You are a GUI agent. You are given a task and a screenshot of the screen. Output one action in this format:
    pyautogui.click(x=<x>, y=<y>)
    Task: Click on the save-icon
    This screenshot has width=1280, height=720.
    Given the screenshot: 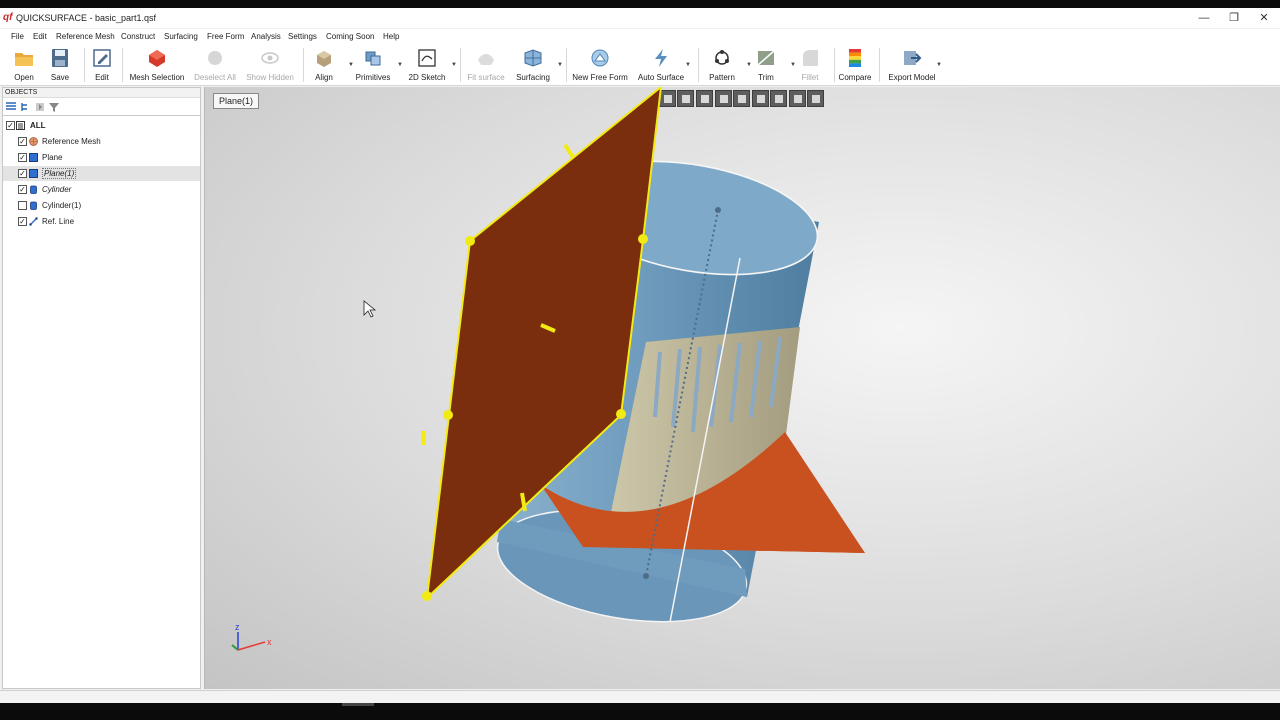 What is the action you would take?
    pyautogui.click(x=60, y=58)
    